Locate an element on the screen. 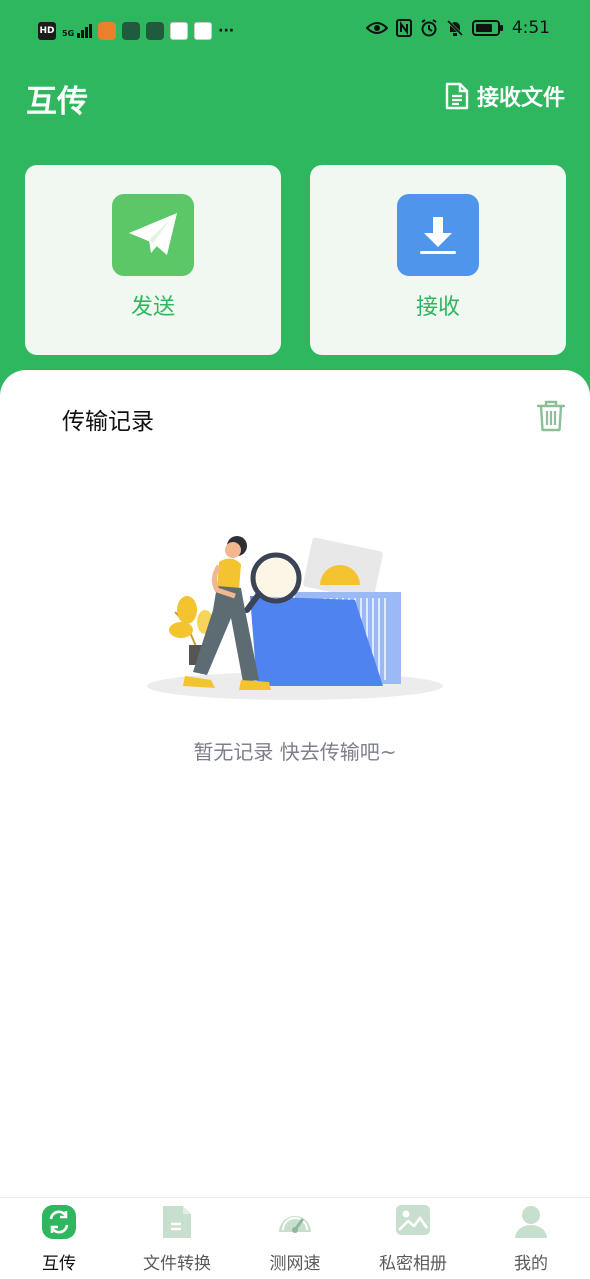 Image resolution: width=590 pixels, height=1279 pixels. nav-item-speed-test: 测网速 is located at coordinates (295, 1238).